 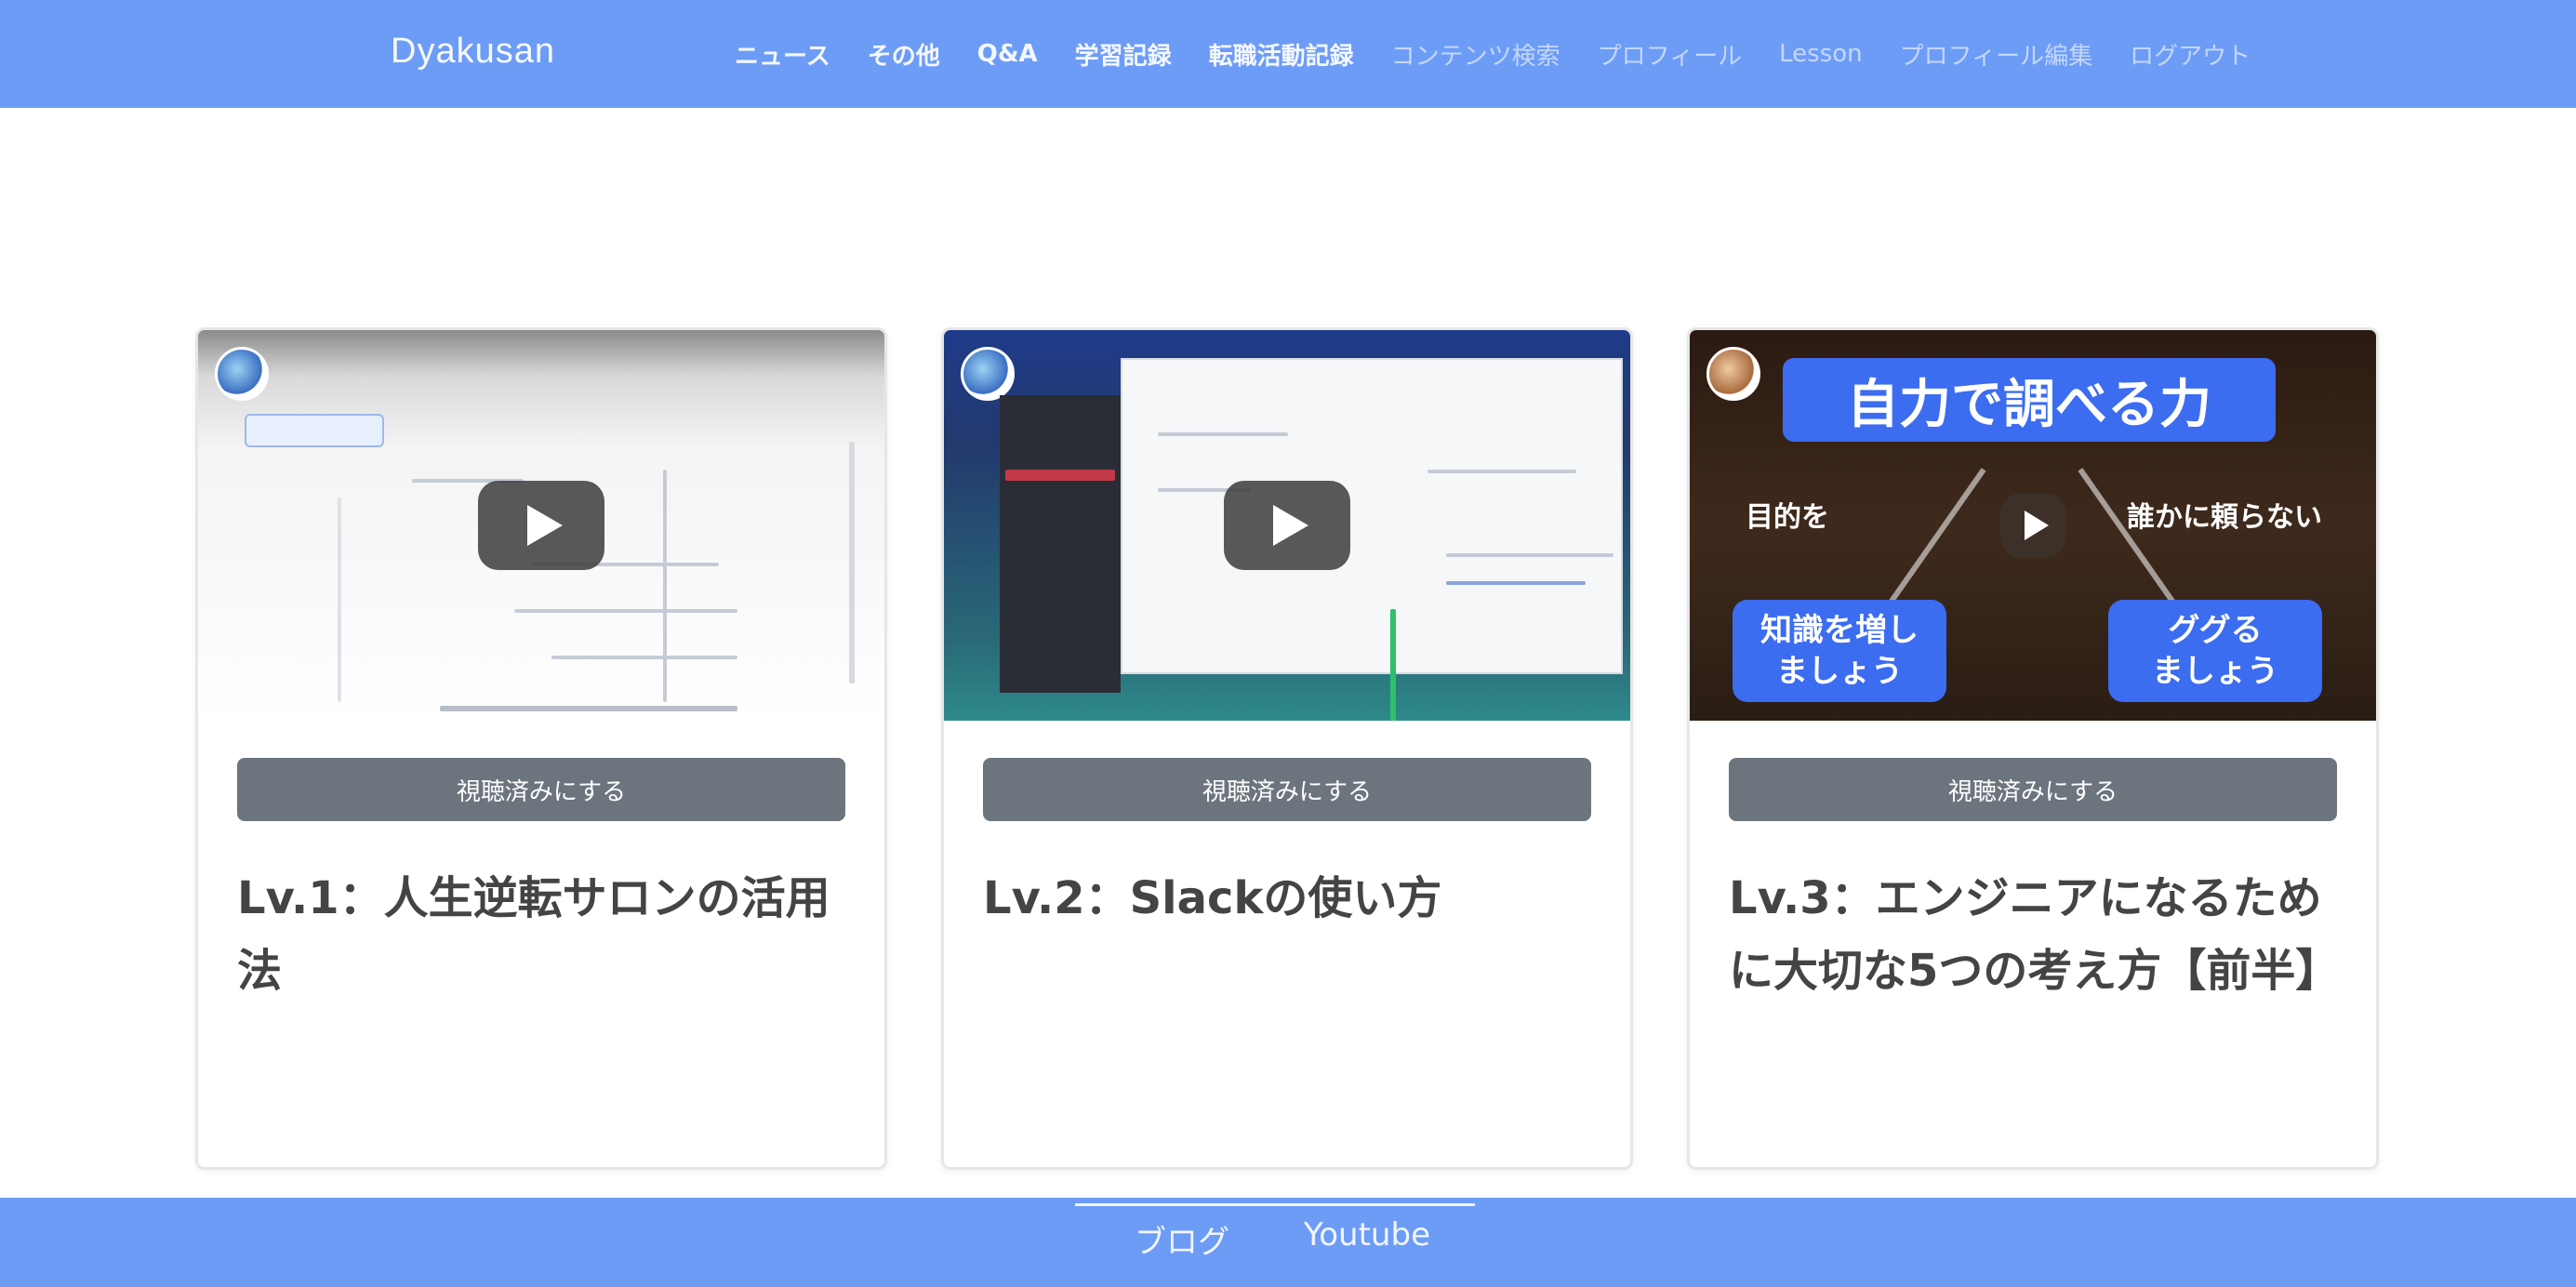 What do you see at coordinates (1007, 54) in the screenshot?
I see `nav-item-qa: Q&A` at bounding box center [1007, 54].